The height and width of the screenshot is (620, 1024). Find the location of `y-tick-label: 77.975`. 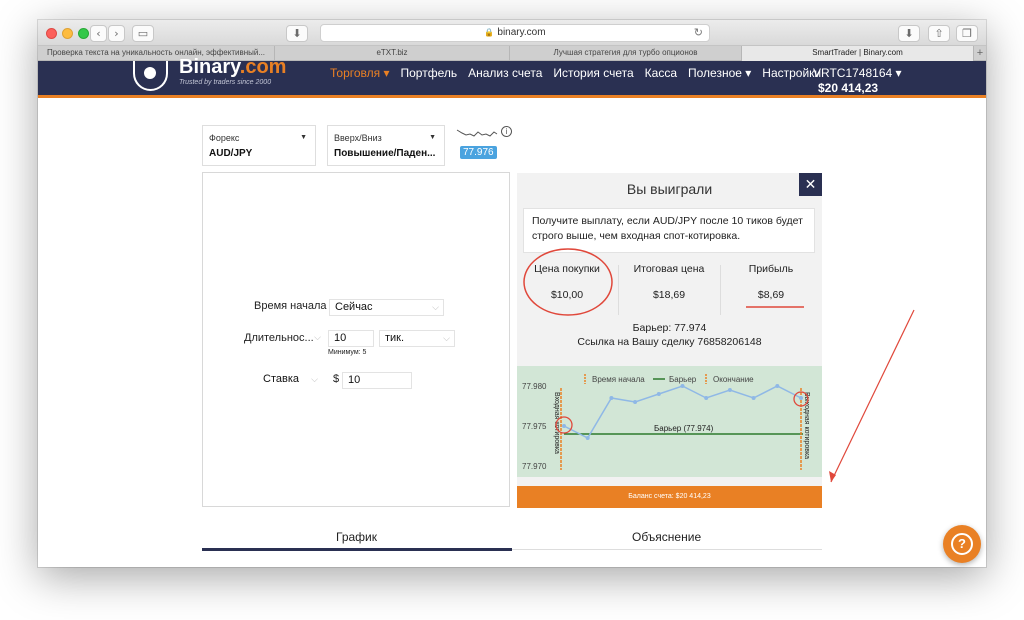

y-tick-label: 77.975 is located at coordinates (534, 426).